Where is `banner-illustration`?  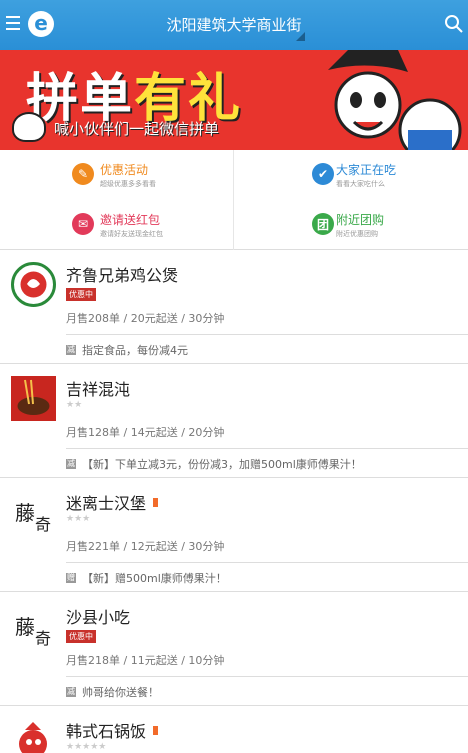 banner-illustration is located at coordinates (395, 100).